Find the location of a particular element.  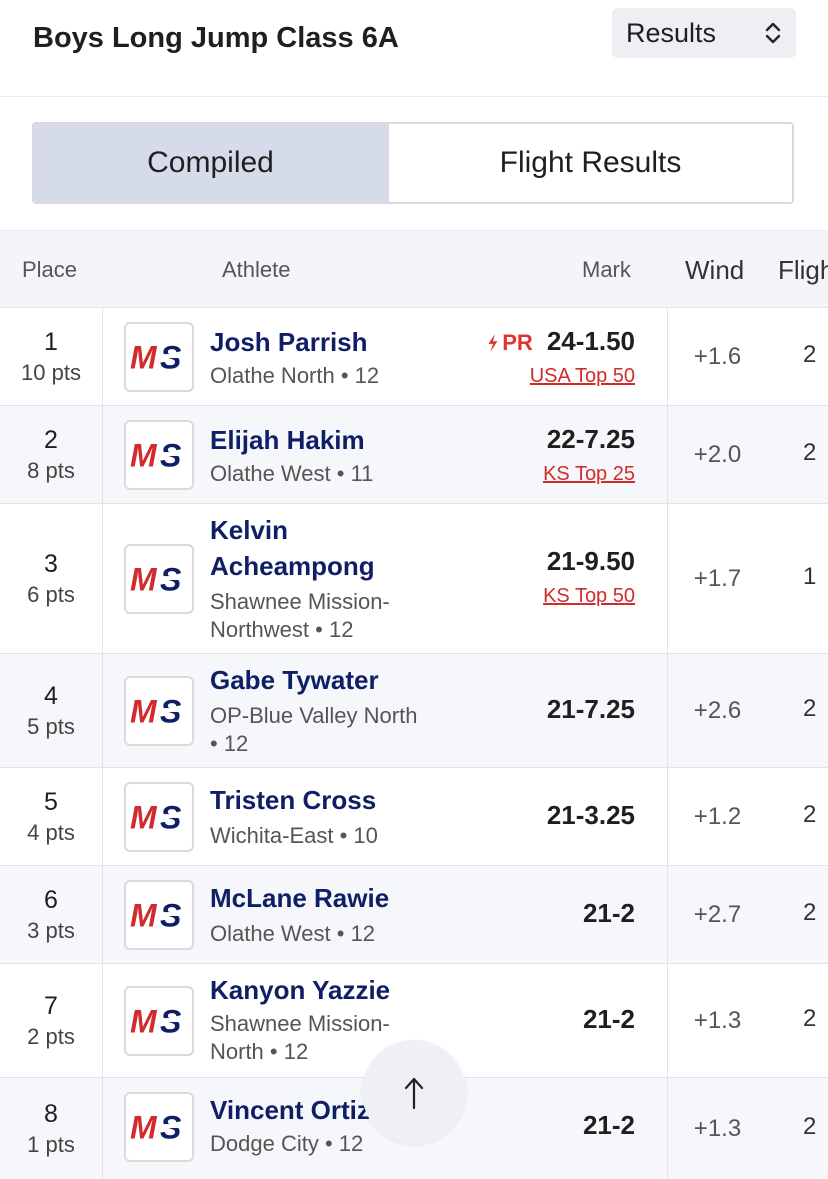

pr-badge: PR is located at coordinates (510, 342).